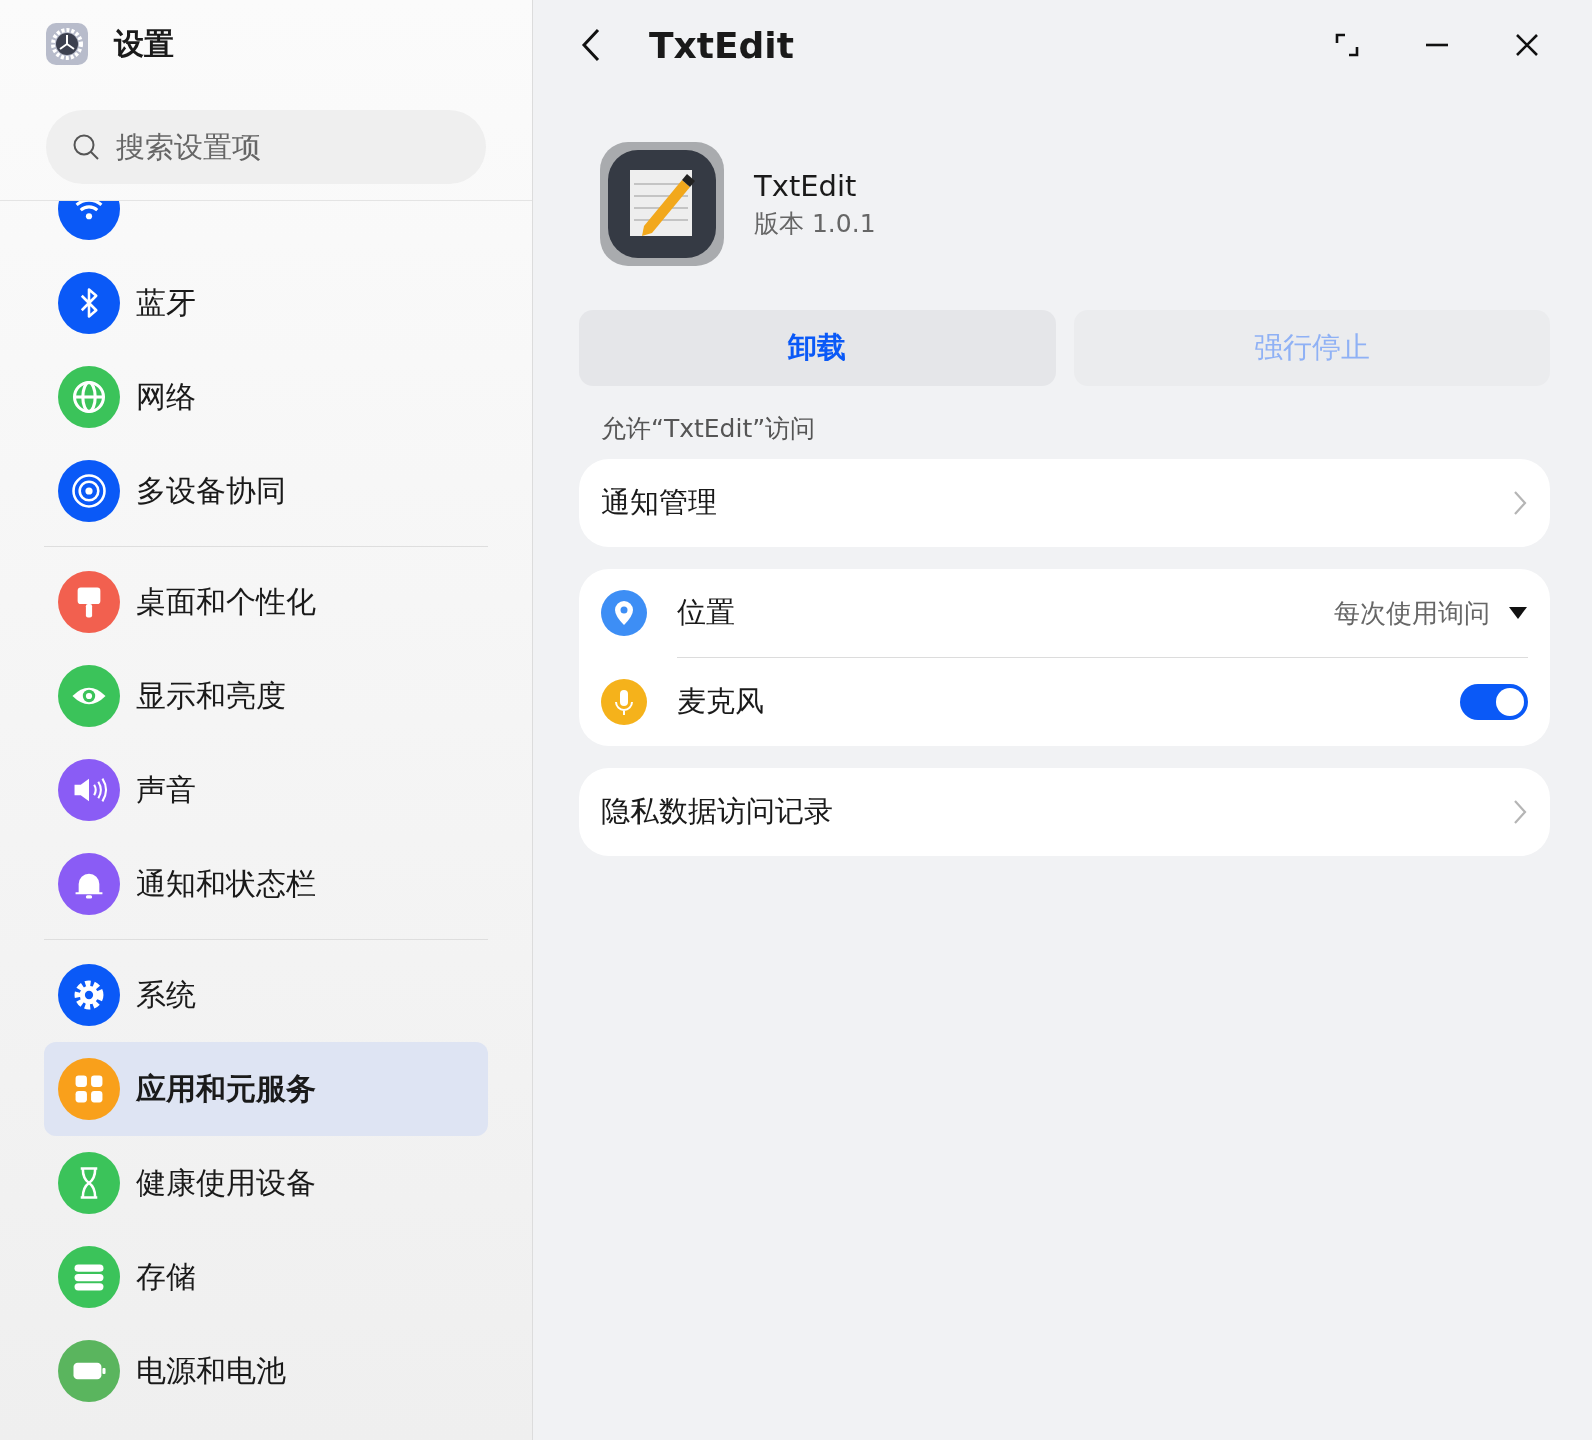  What do you see at coordinates (266, 1277) in the screenshot?
I see `sidebar-item: 存储` at bounding box center [266, 1277].